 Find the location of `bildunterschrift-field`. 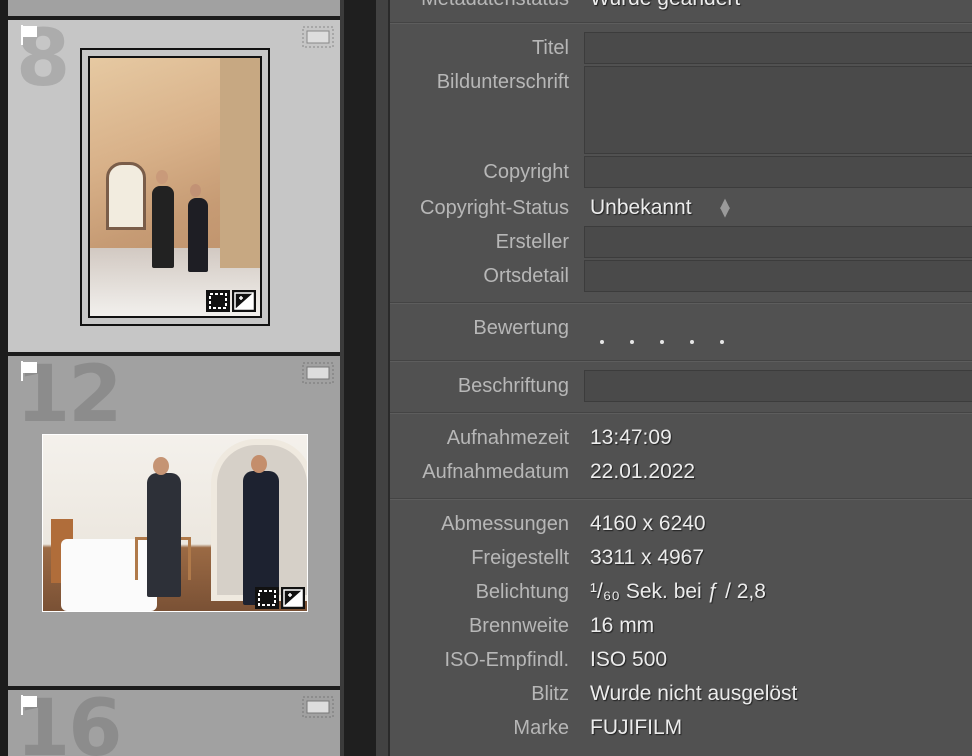

bildunterschrift-field is located at coordinates (778, 110).